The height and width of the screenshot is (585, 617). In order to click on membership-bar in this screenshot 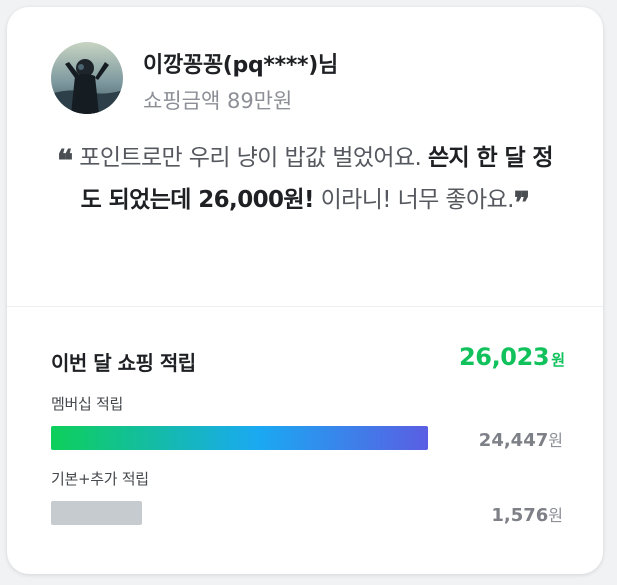, I will do `click(239, 438)`.